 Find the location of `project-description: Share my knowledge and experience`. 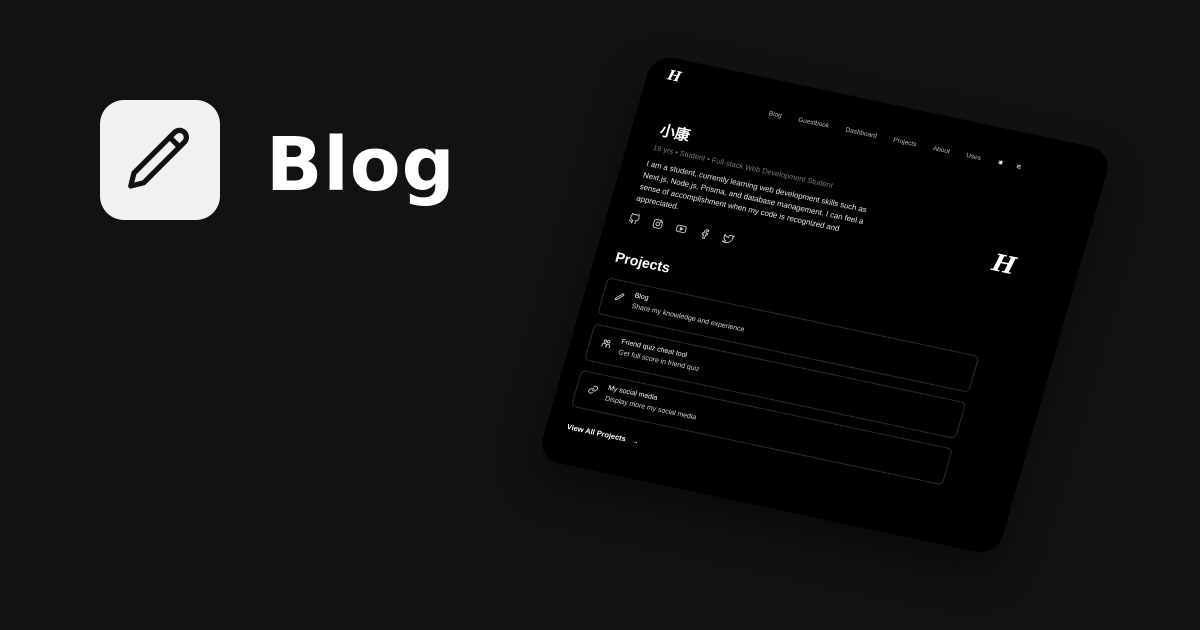

project-description: Share my knowledge and experience is located at coordinates (688, 318).